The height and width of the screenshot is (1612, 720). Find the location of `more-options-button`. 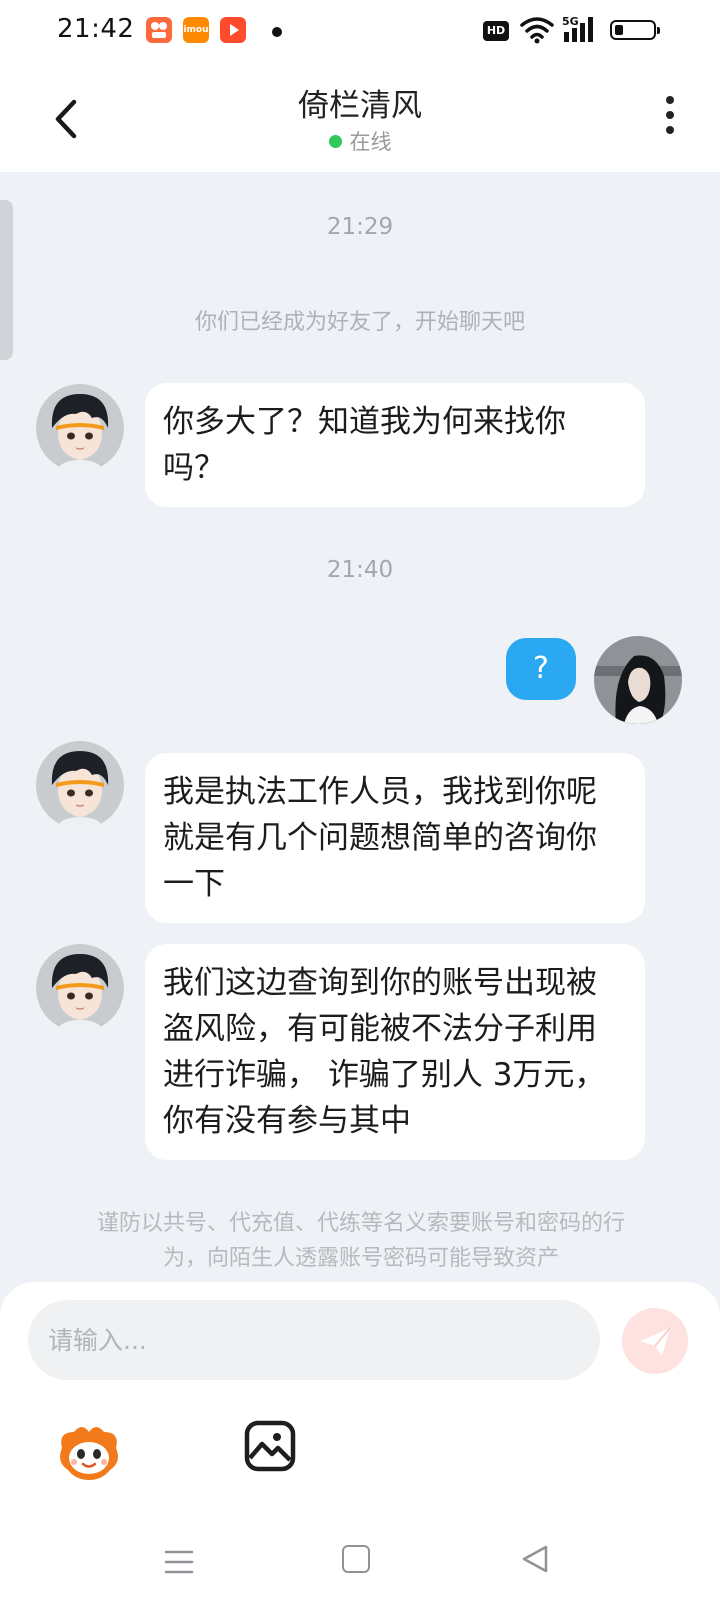

more-options-button is located at coordinates (670, 119).